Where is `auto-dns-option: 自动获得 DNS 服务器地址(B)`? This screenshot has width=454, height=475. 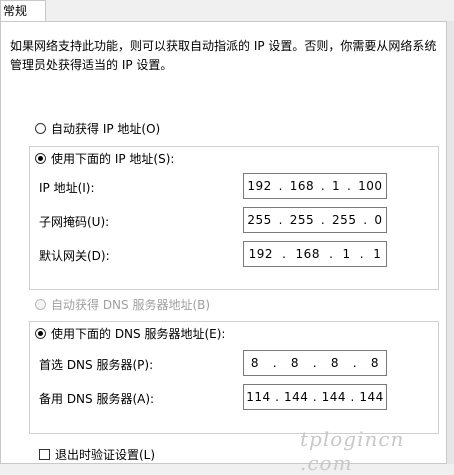 auto-dns-option: 自动获得 DNS 服务器地址(B) is located at coordinates (122, 304).